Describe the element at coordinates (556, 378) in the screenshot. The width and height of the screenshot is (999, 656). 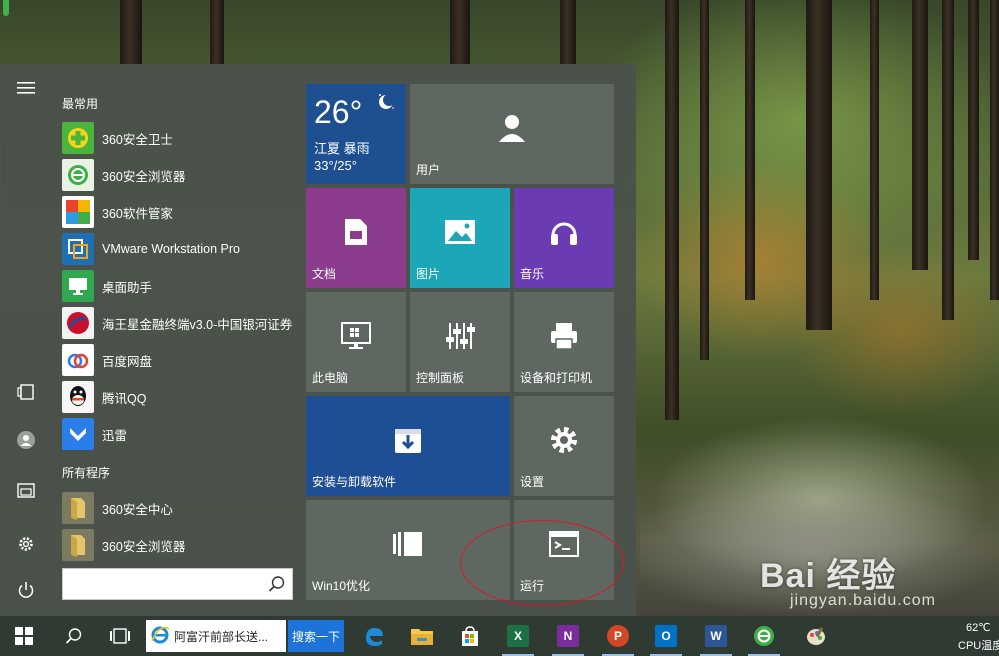
I see `tile-label: 设备和打印机` at that location.